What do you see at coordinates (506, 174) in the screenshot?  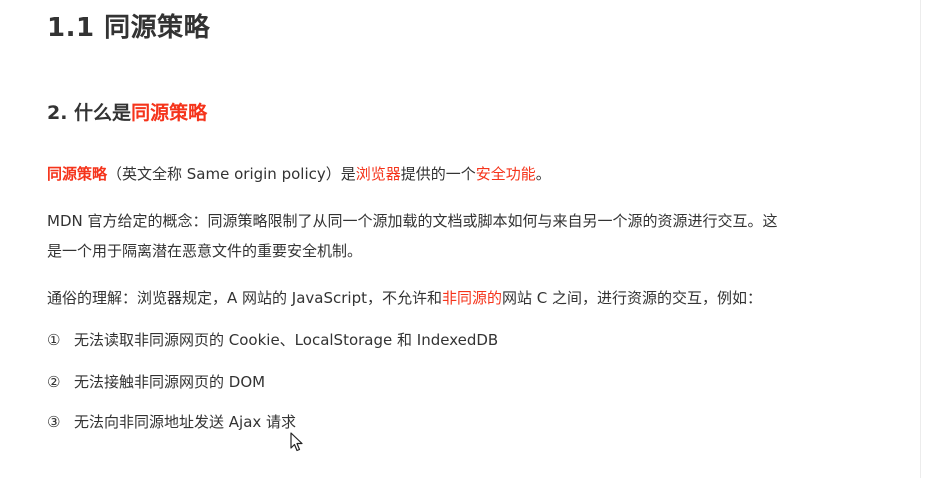 I see `link-security-feature: 安全功能` at bounding box center [506, 174].